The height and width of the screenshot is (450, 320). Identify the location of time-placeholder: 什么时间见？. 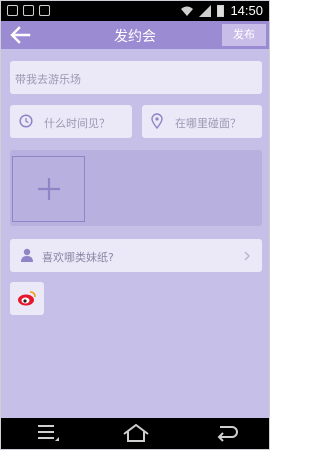
(77, 123).